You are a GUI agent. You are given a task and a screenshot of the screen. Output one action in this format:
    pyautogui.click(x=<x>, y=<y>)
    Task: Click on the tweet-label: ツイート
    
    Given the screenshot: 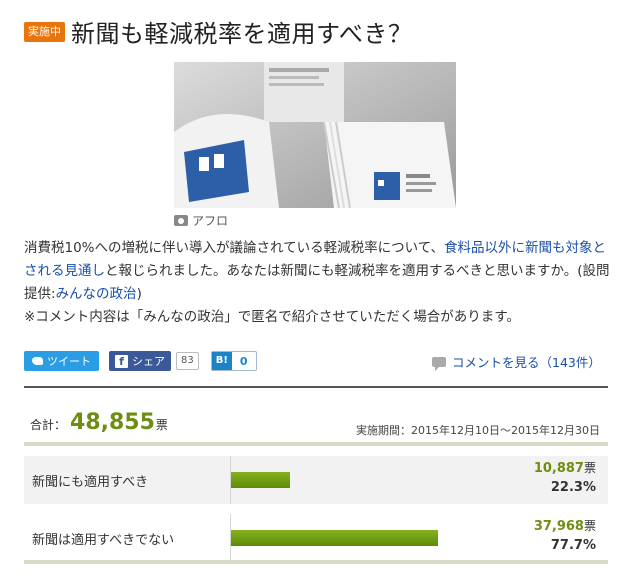 What is the action you would take?
    pyautogui.click(x=69, y=361)
    